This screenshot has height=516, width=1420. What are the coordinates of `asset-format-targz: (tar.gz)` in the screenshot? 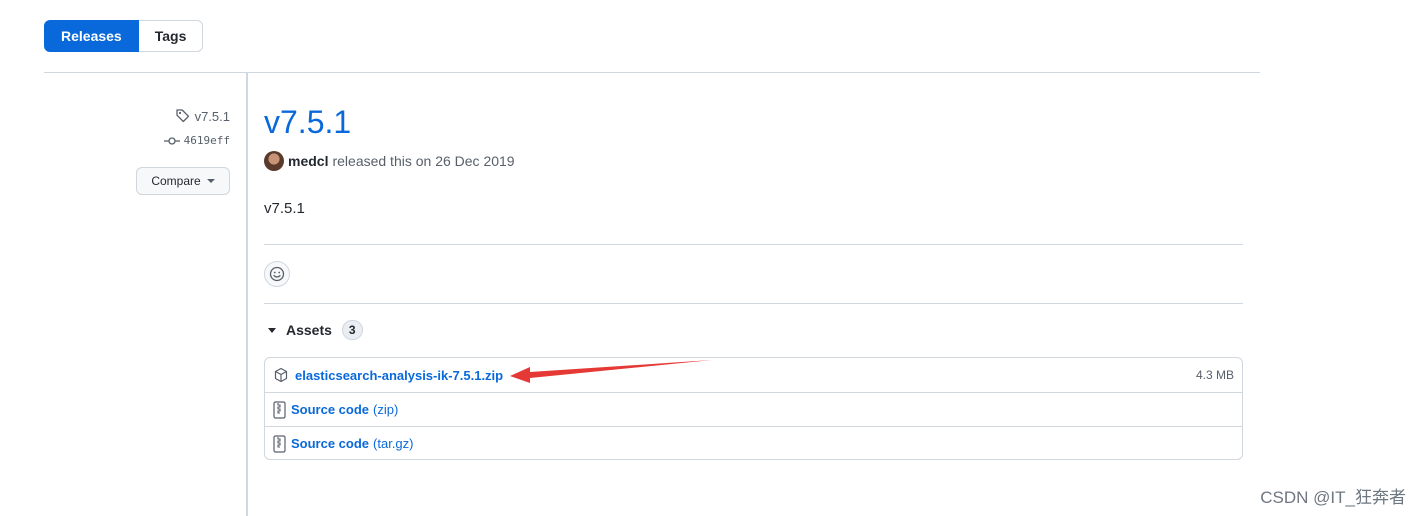 It's located at (393, 443).